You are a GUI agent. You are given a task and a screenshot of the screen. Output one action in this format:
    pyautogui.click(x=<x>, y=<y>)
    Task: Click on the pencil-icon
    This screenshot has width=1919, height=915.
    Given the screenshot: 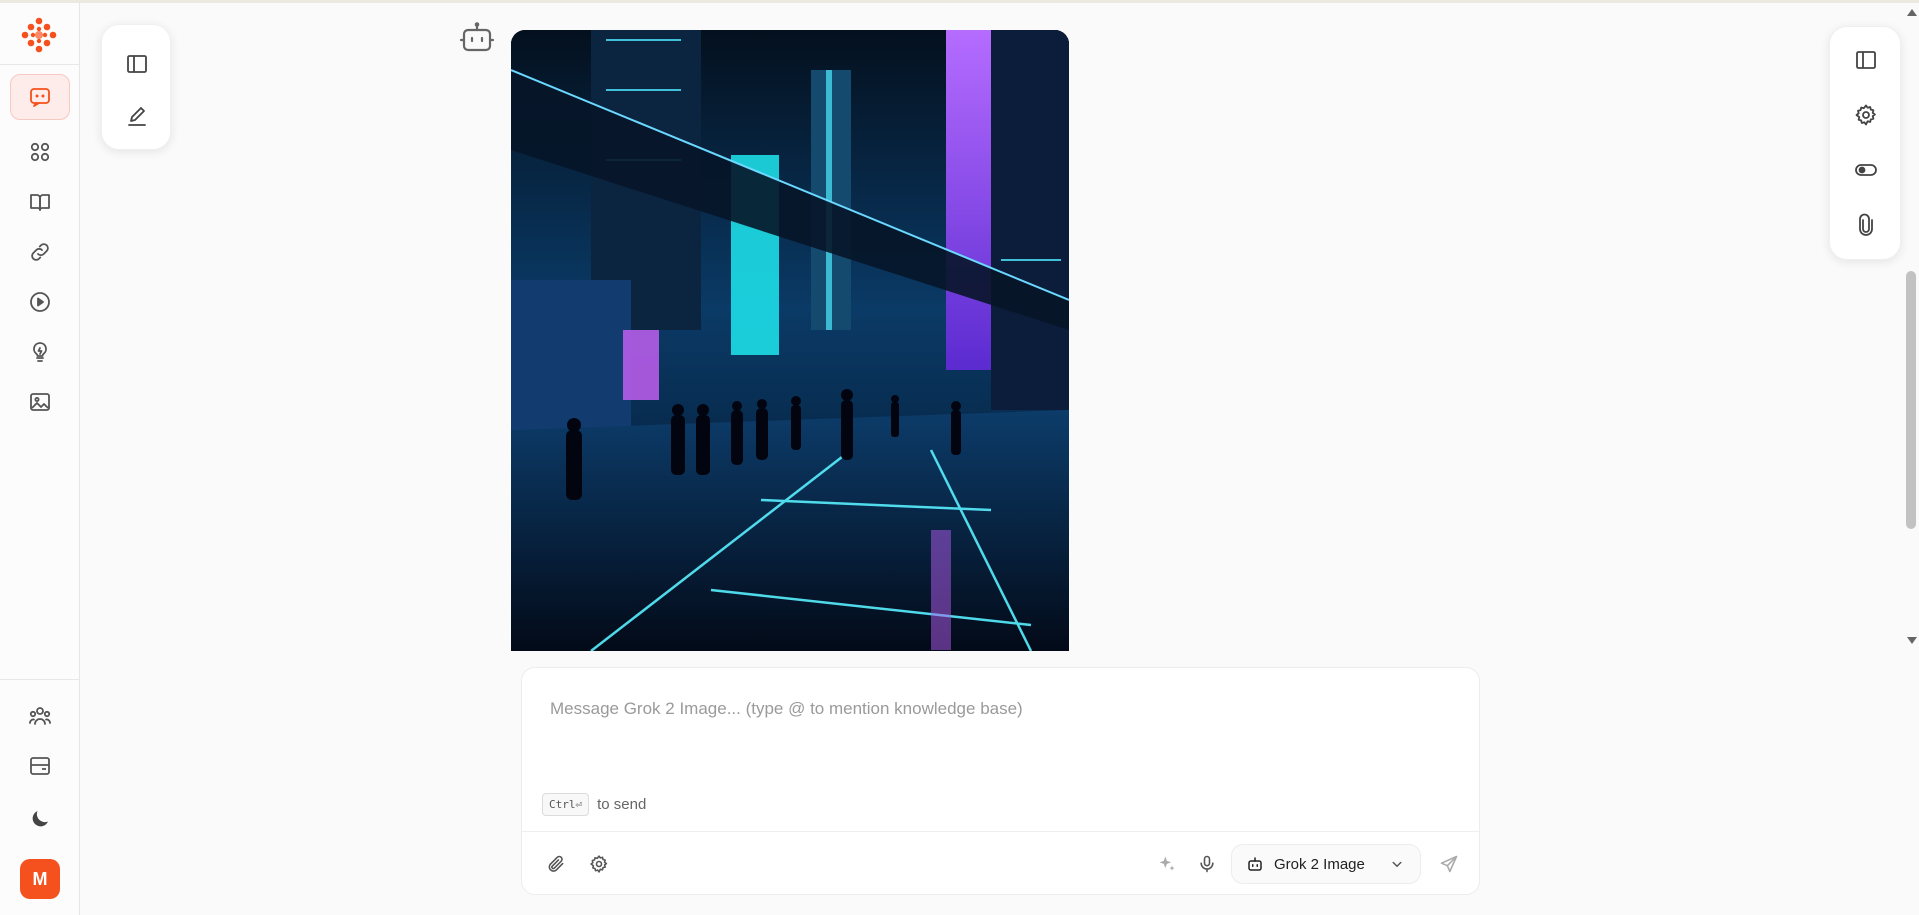 What is the action you would take?
    pyautogui.click(x=137, y=116)
    